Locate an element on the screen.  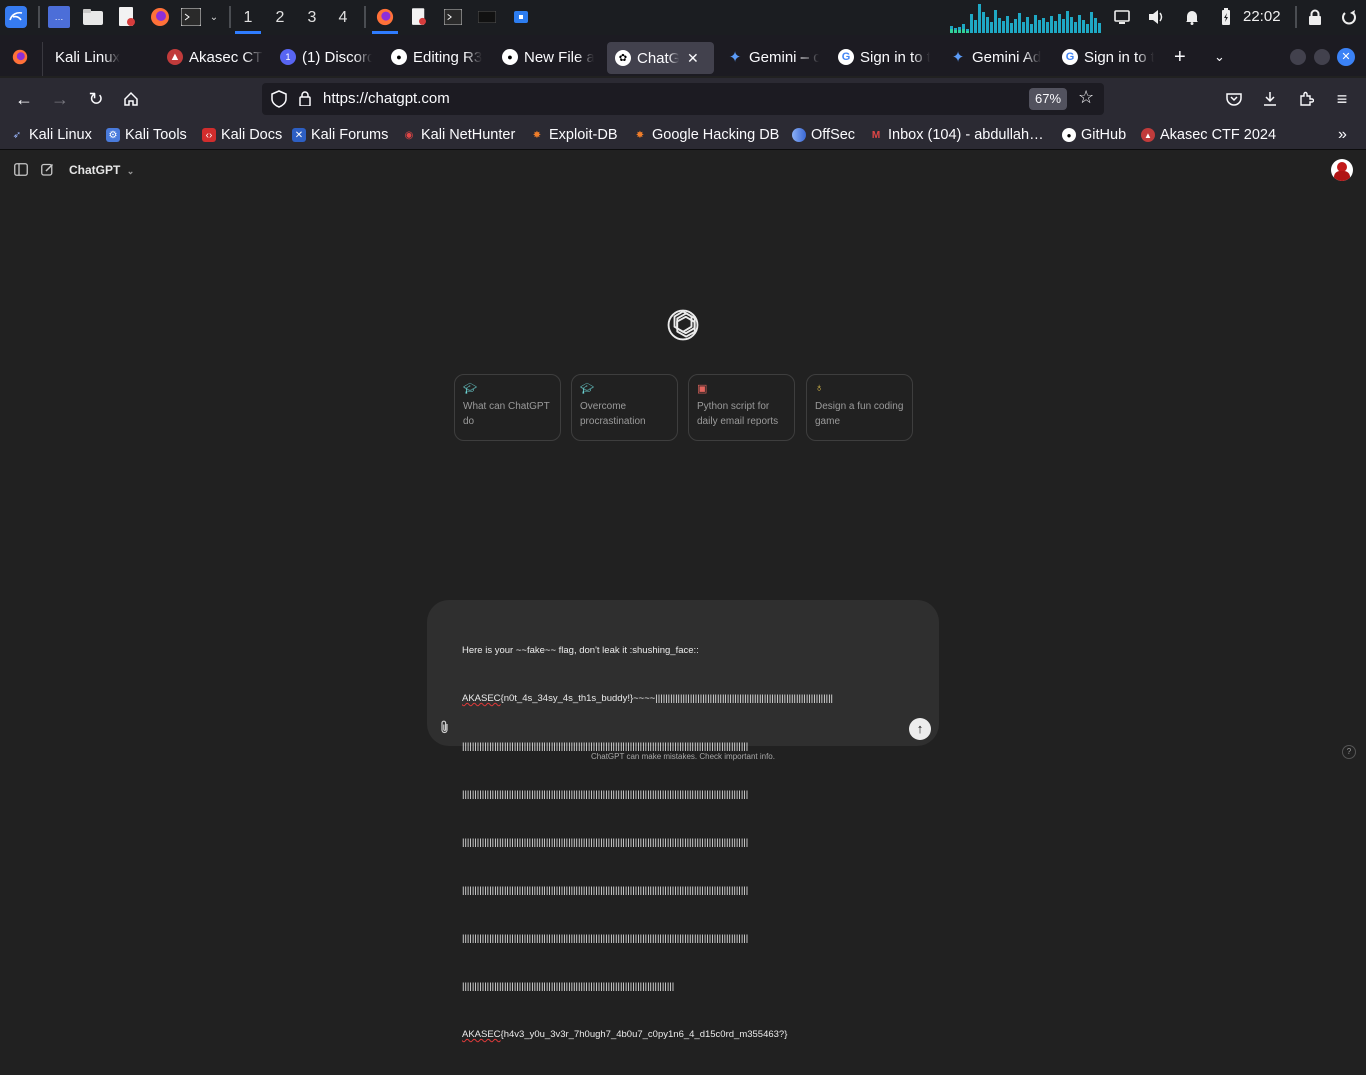
volume-icon is located at coordinates (1157, 17).